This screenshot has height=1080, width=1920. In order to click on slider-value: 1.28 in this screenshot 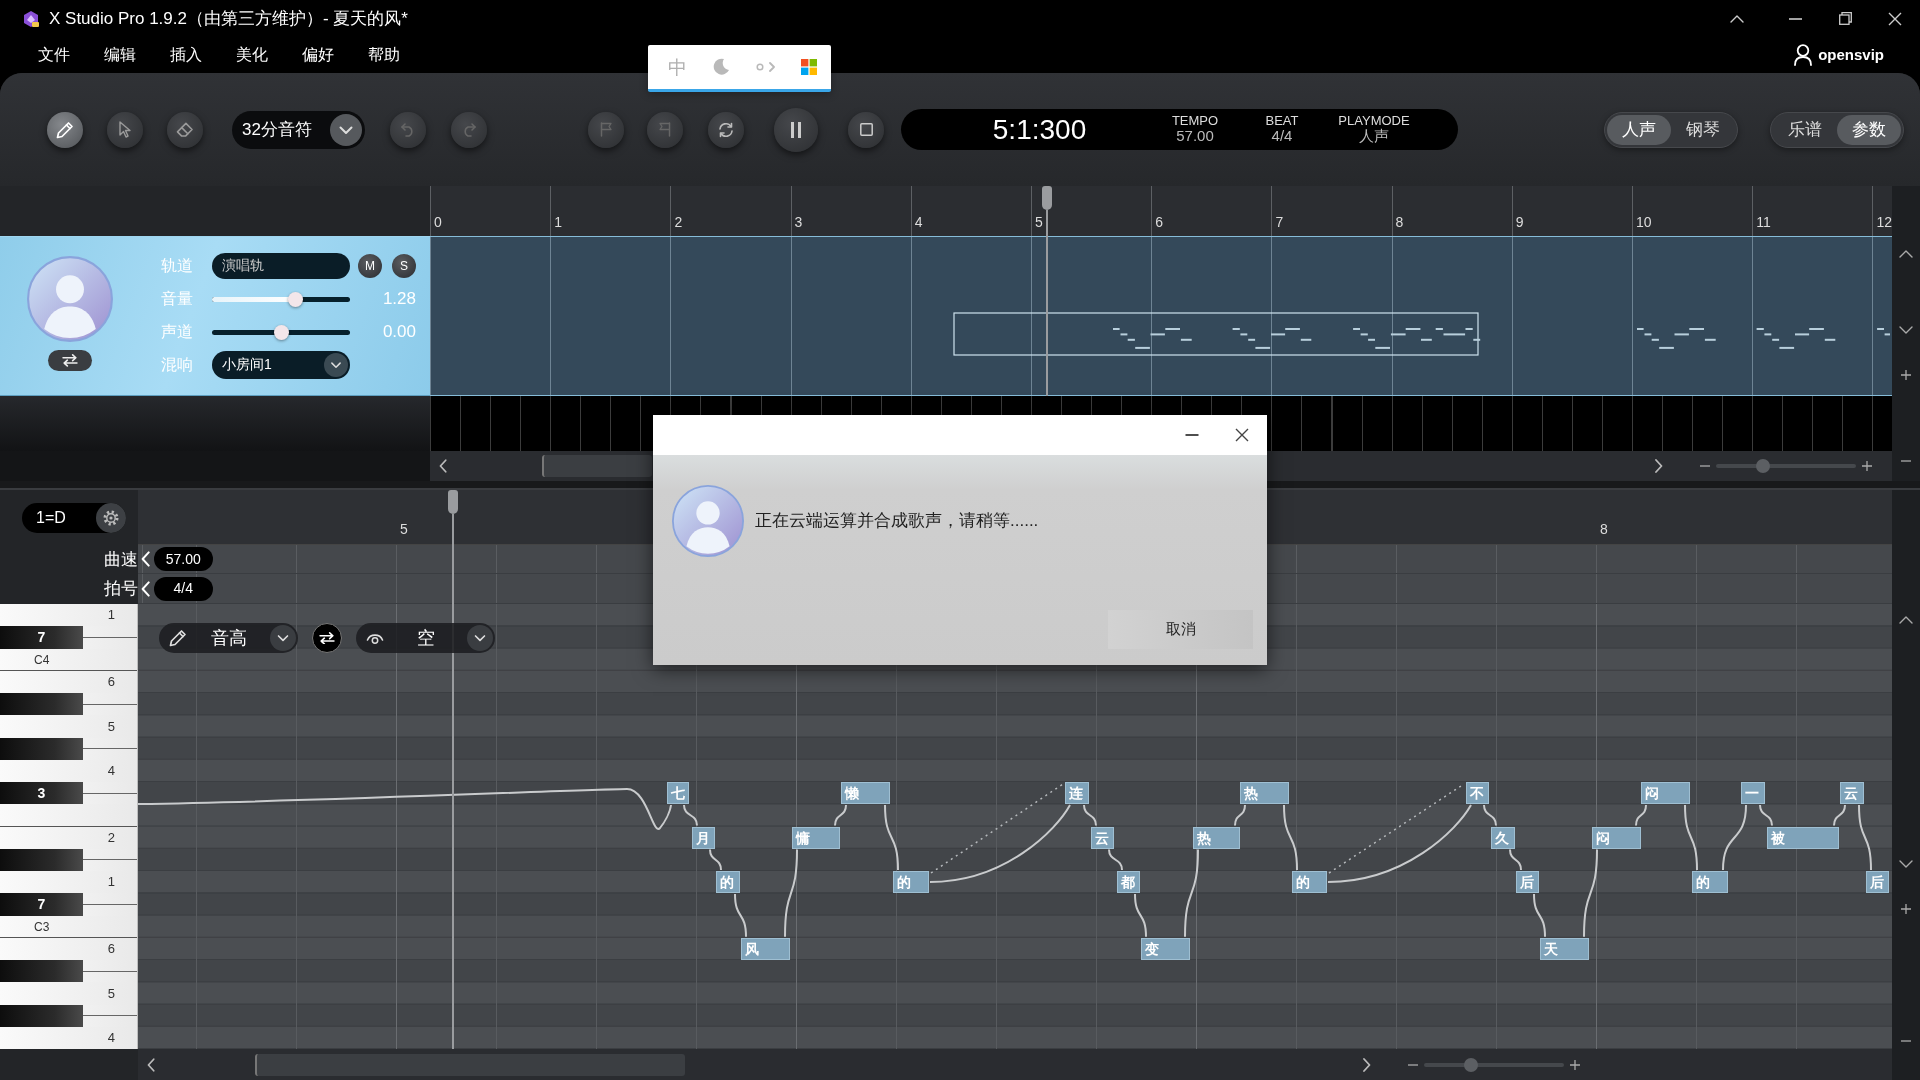, I will do `click(398, 298)`.